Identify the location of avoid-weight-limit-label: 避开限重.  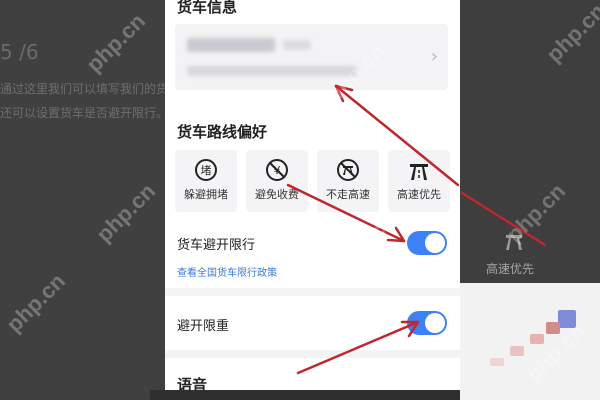
(203, 326).